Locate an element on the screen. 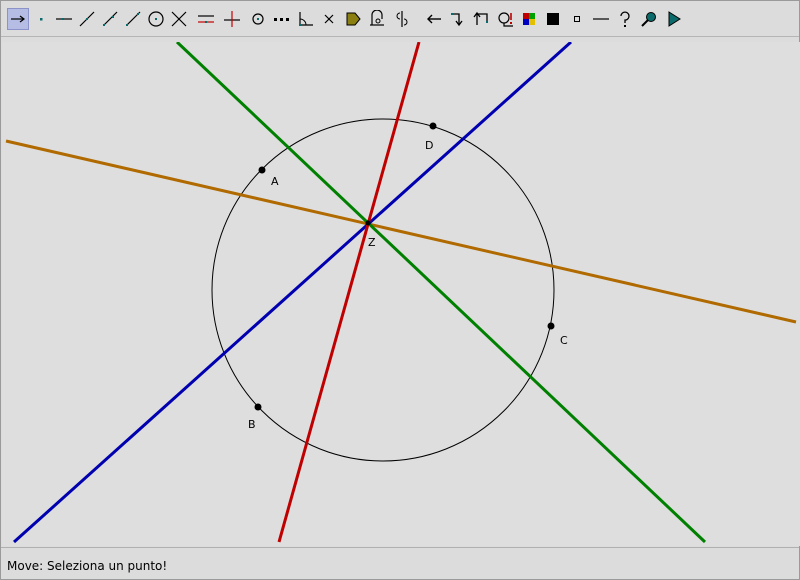  status-bar: Move: Seleziona un punto! is located at coordinates (400, 563).